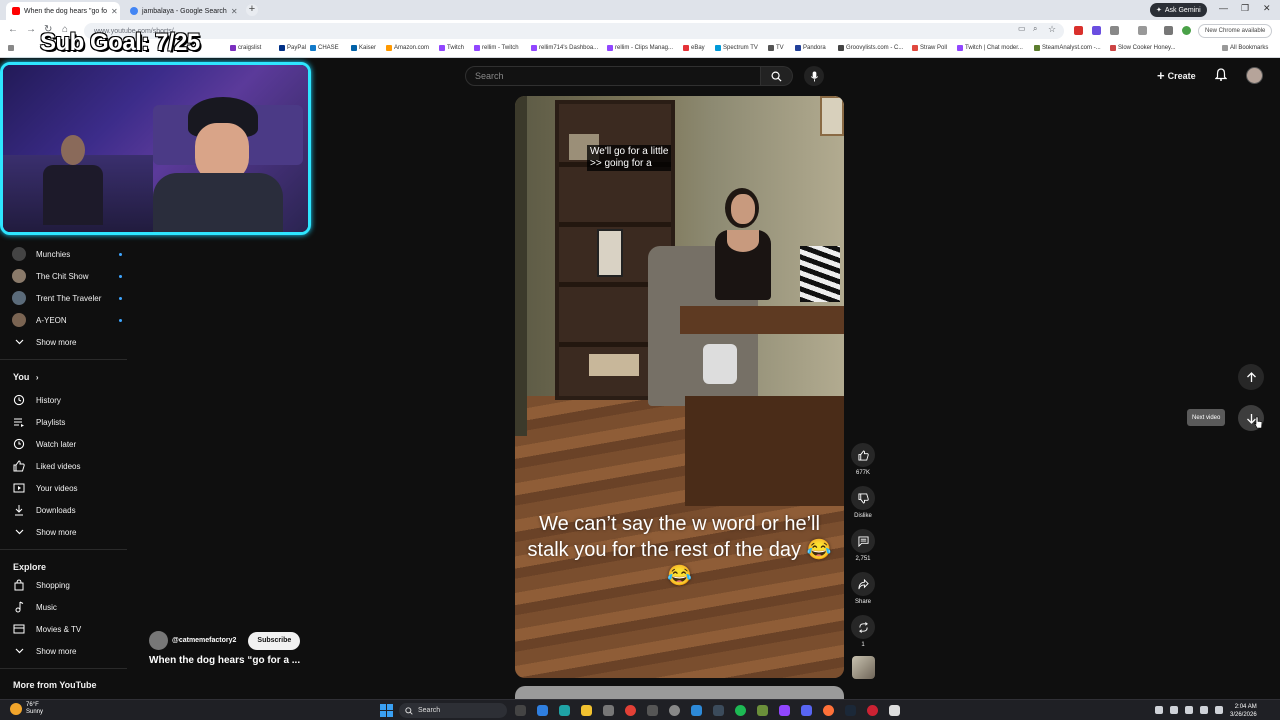 Image resolution: width=1280 pixels, height=720 pixels. Describe the element at coordinates (274, 640) in the screenshot. I see `subscribe-button: Subscribe` at that location.